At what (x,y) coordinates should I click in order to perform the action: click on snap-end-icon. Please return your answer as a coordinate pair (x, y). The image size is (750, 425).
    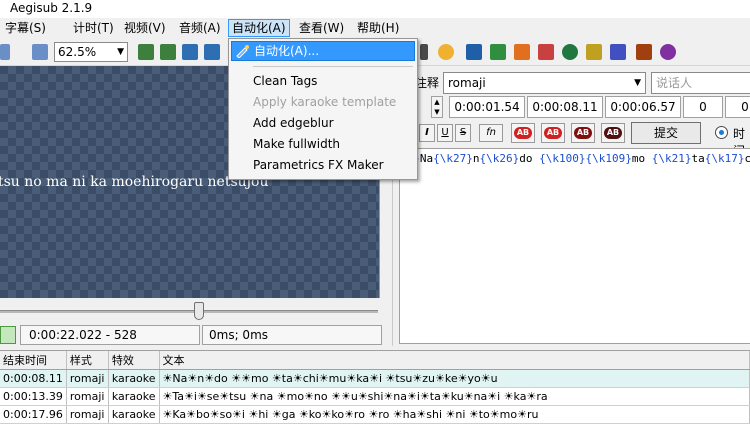
    Looking at the image, I should click on (168, 52).